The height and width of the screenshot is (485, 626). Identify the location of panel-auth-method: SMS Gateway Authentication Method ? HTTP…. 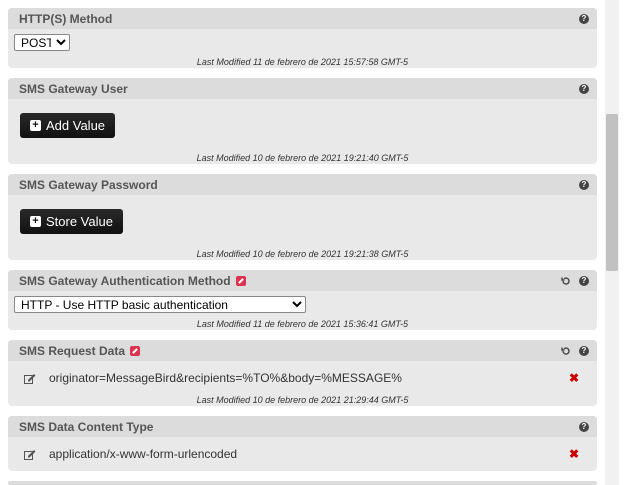
(302, 300).